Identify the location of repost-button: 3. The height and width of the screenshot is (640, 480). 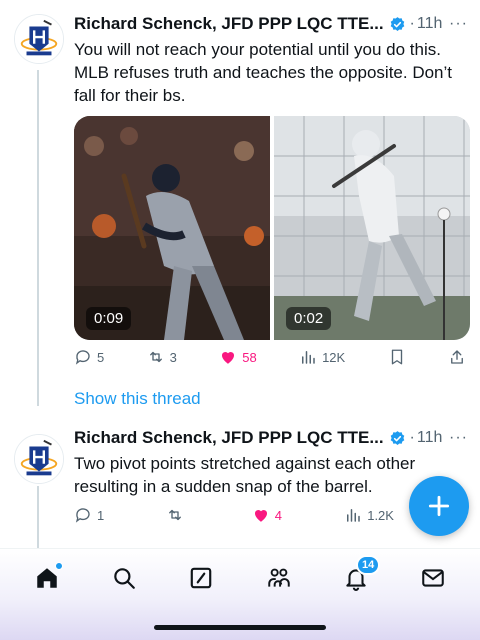
(162, 357).